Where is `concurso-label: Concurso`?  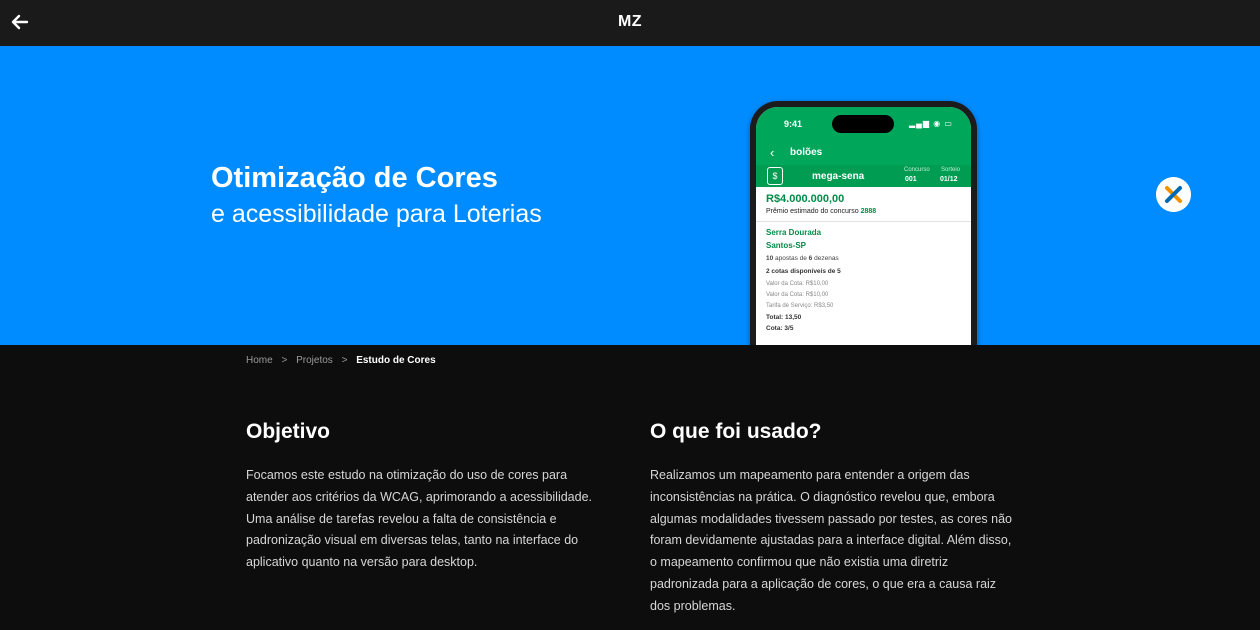
concurso-label: Concurso is located at coordinates (917, 170).